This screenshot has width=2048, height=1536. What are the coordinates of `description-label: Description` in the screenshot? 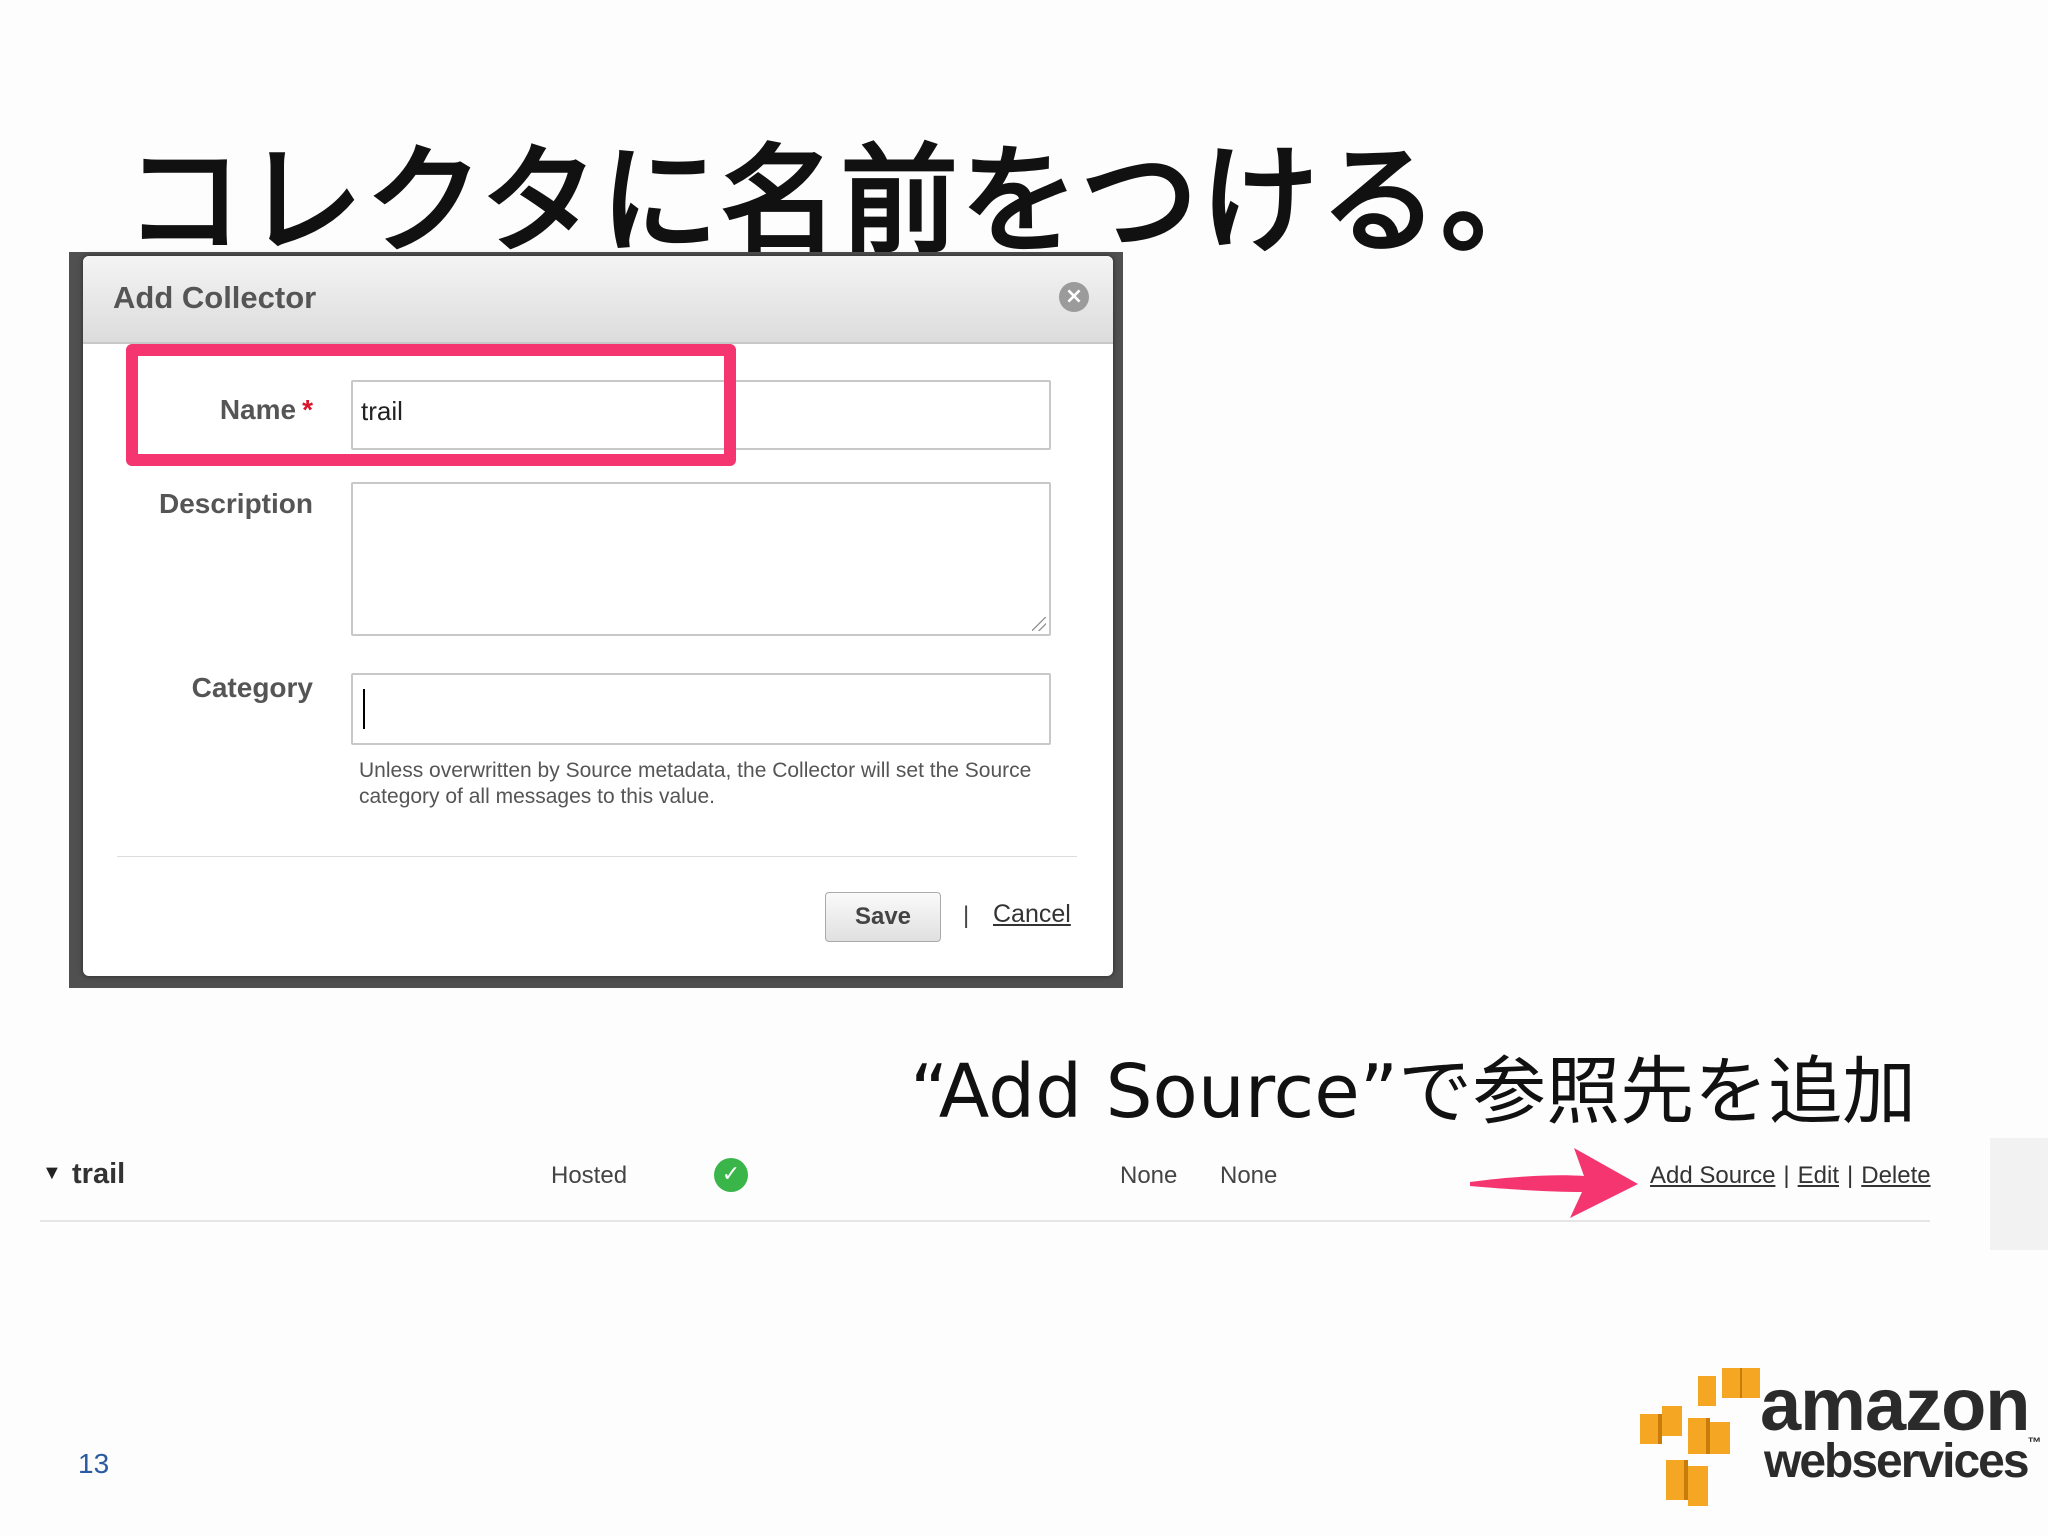 It's located at (235, 503).